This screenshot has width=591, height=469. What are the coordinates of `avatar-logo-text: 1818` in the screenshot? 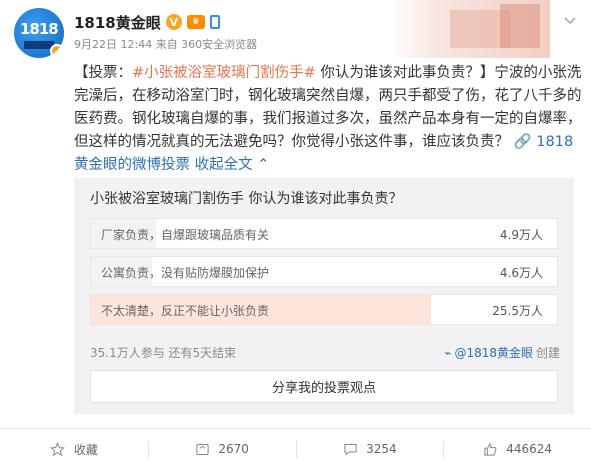 It's located at (39, 29).